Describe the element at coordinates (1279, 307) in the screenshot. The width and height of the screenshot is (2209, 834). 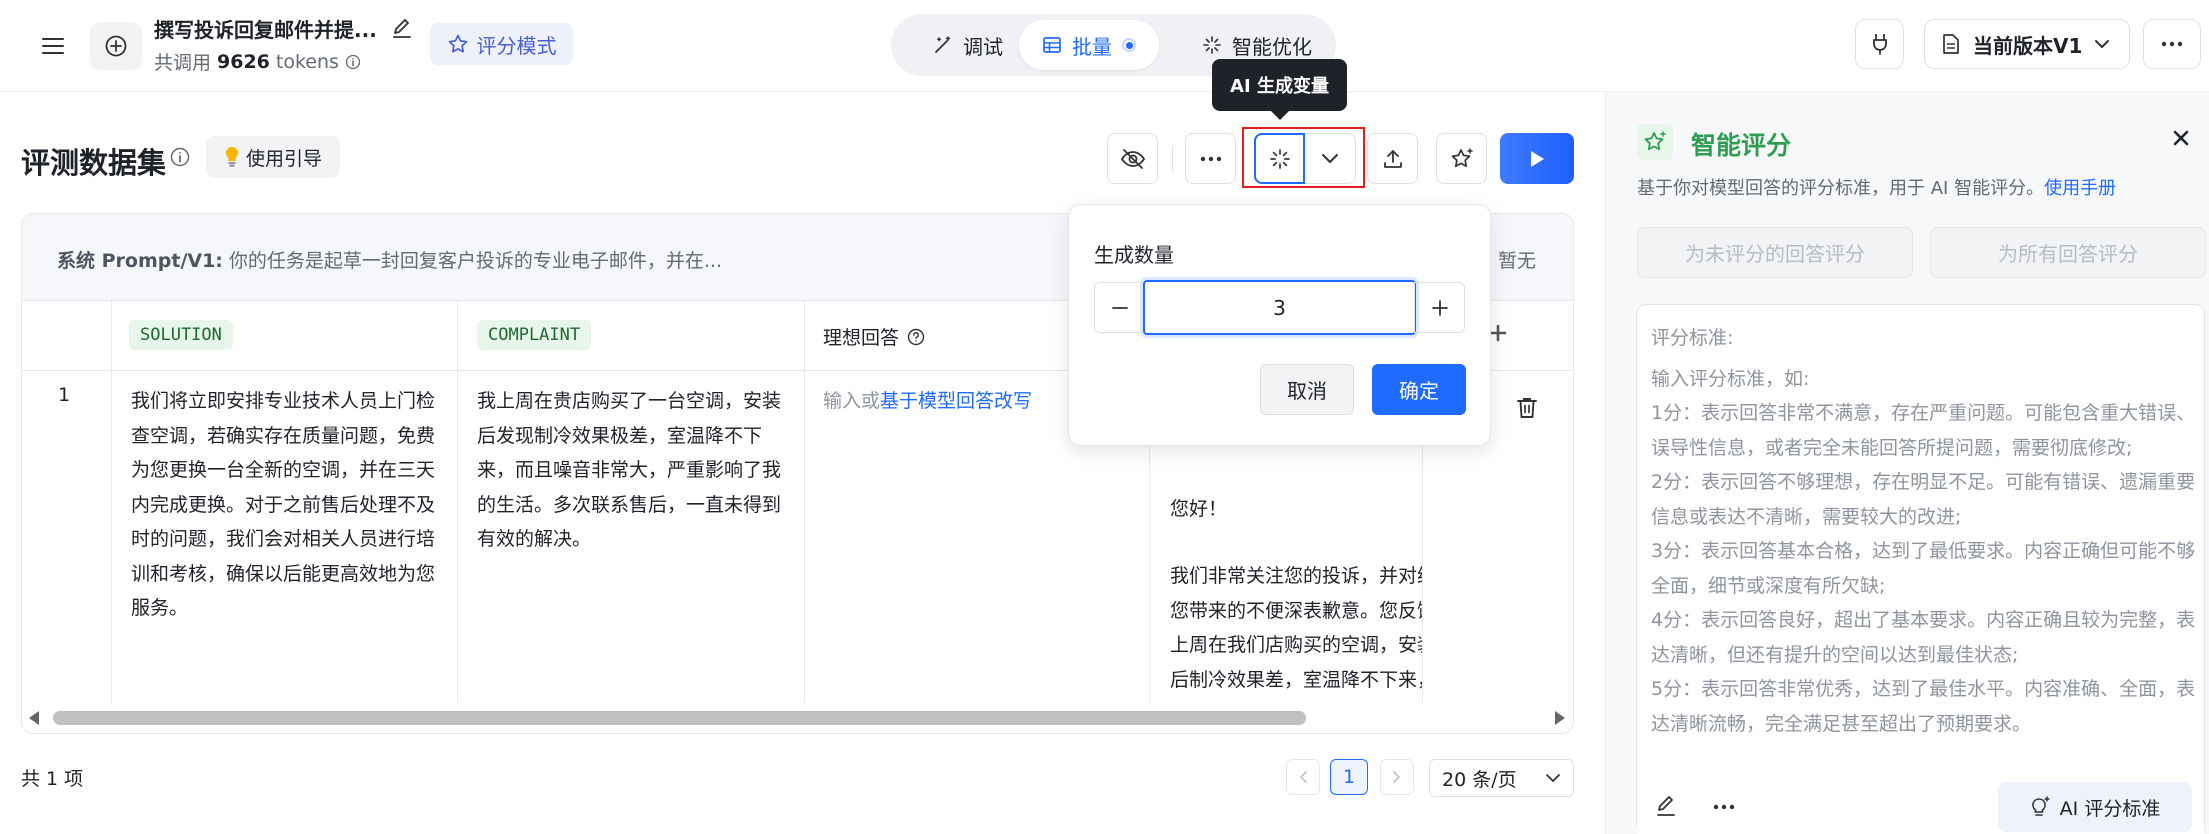
I see `generate-count-input: 3` at that location.